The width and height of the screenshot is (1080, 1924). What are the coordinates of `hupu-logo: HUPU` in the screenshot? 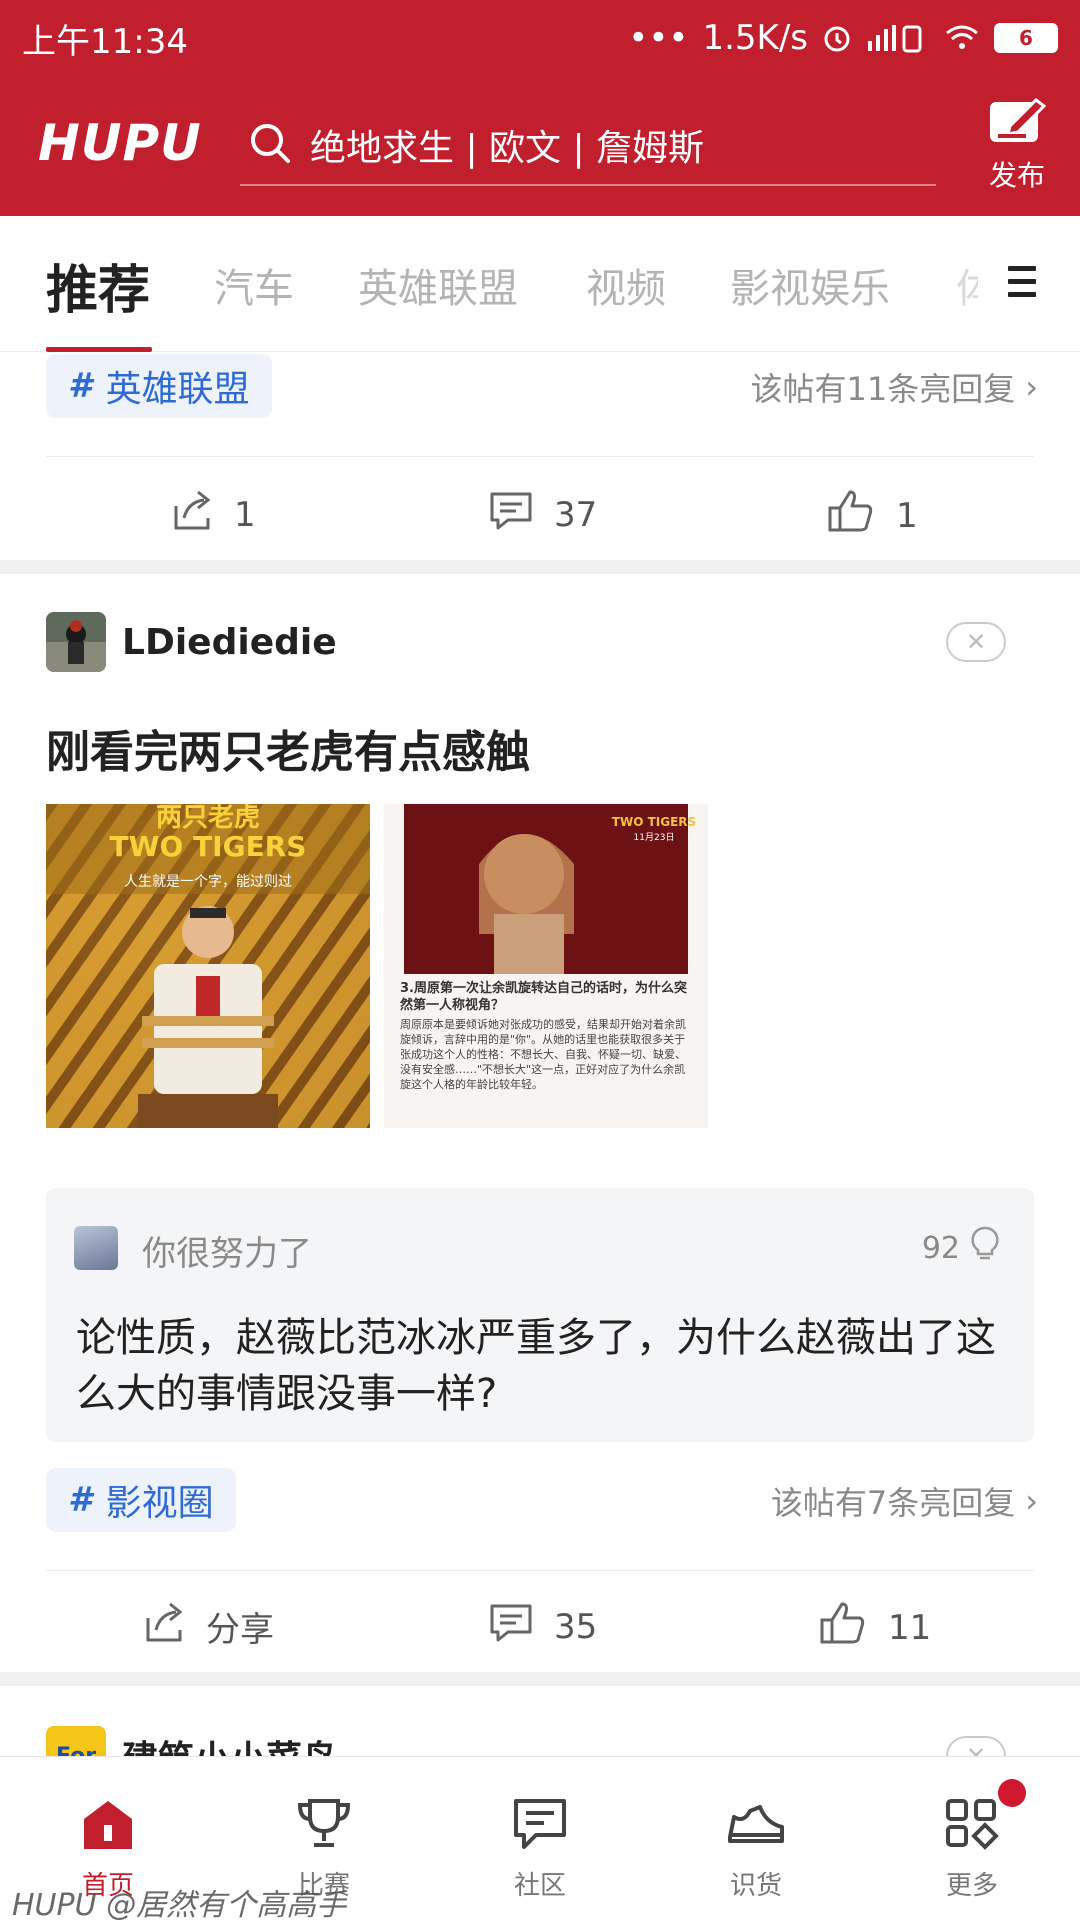 It's located at (120, 143).